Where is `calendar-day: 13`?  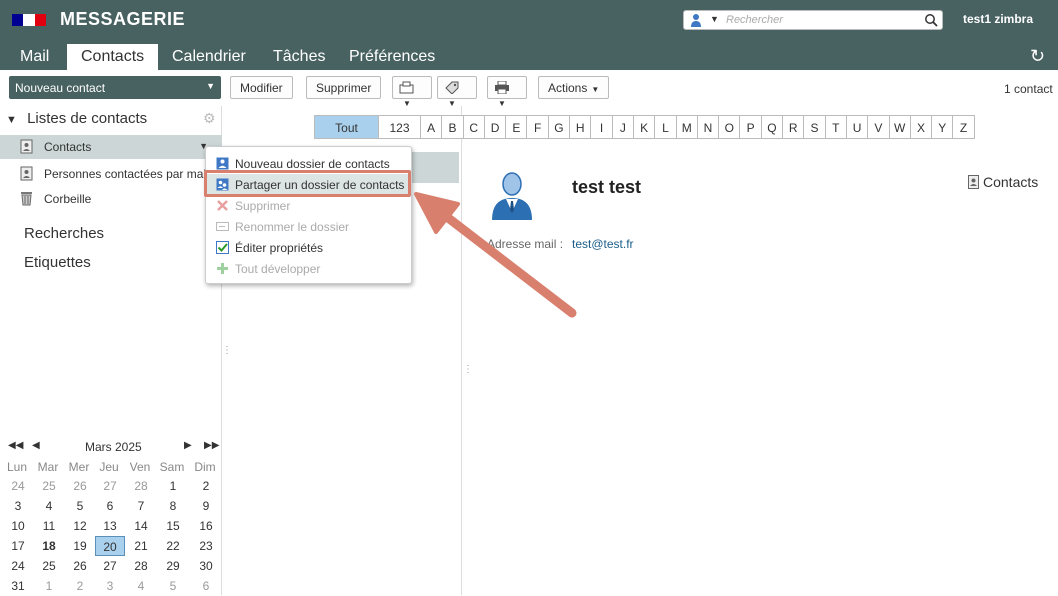 calendar-day: 13 is located at coordinates (110, 526).